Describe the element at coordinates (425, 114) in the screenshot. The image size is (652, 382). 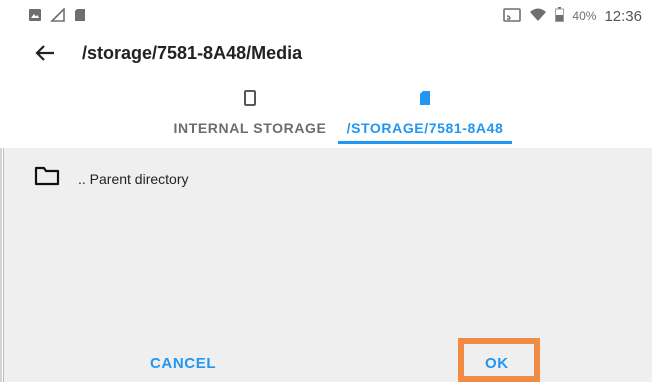
I see `tab-sdcard-storage: /STORAGE/7581-8A48` at that location.